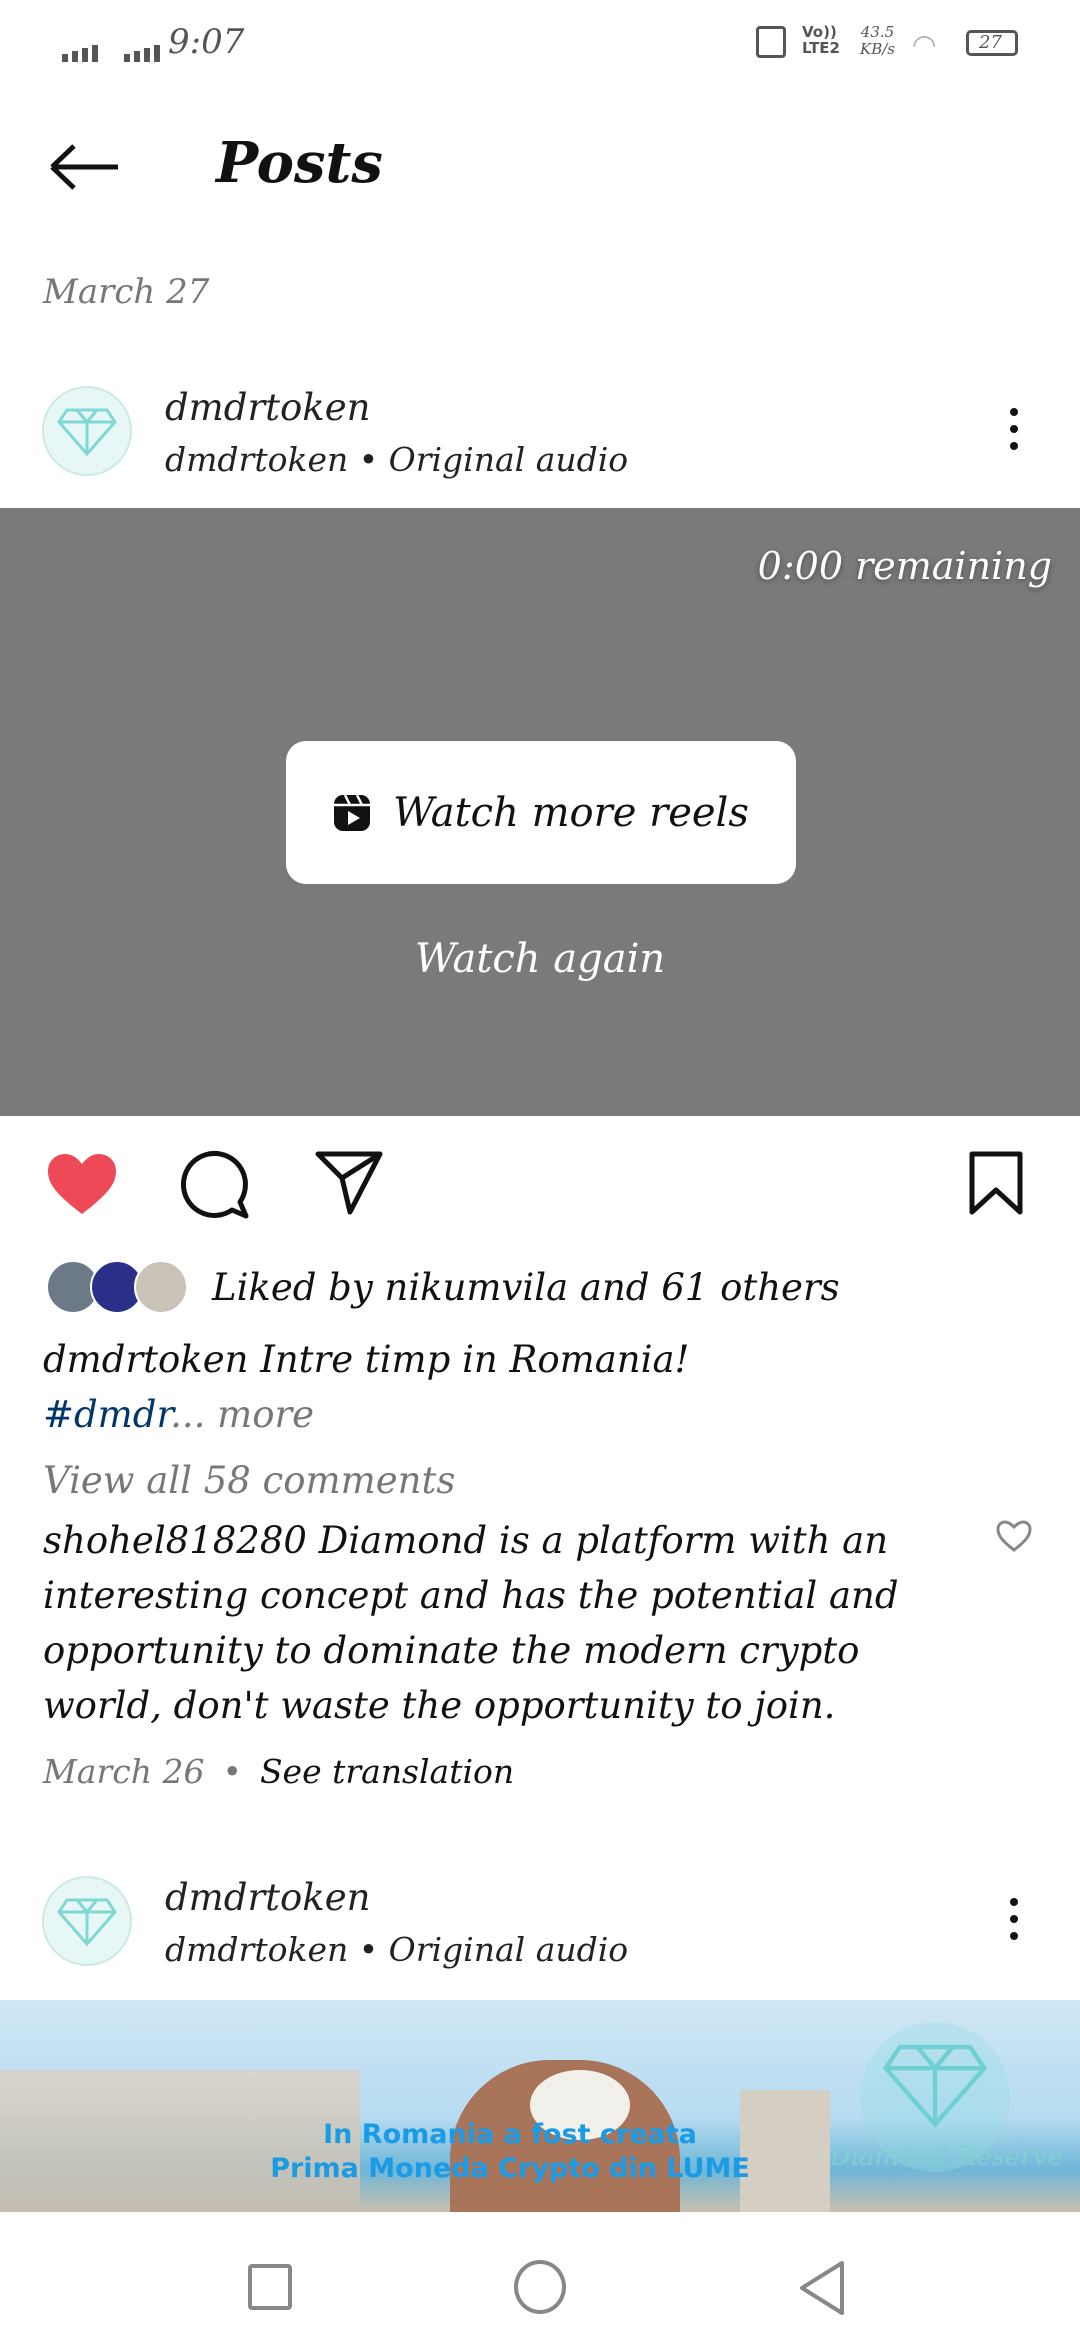  What do you see at coordinates (946, 2157) in the screenshot?
I see `watermark-text: Diamond Reserve` at bounding box center [946, 2157].